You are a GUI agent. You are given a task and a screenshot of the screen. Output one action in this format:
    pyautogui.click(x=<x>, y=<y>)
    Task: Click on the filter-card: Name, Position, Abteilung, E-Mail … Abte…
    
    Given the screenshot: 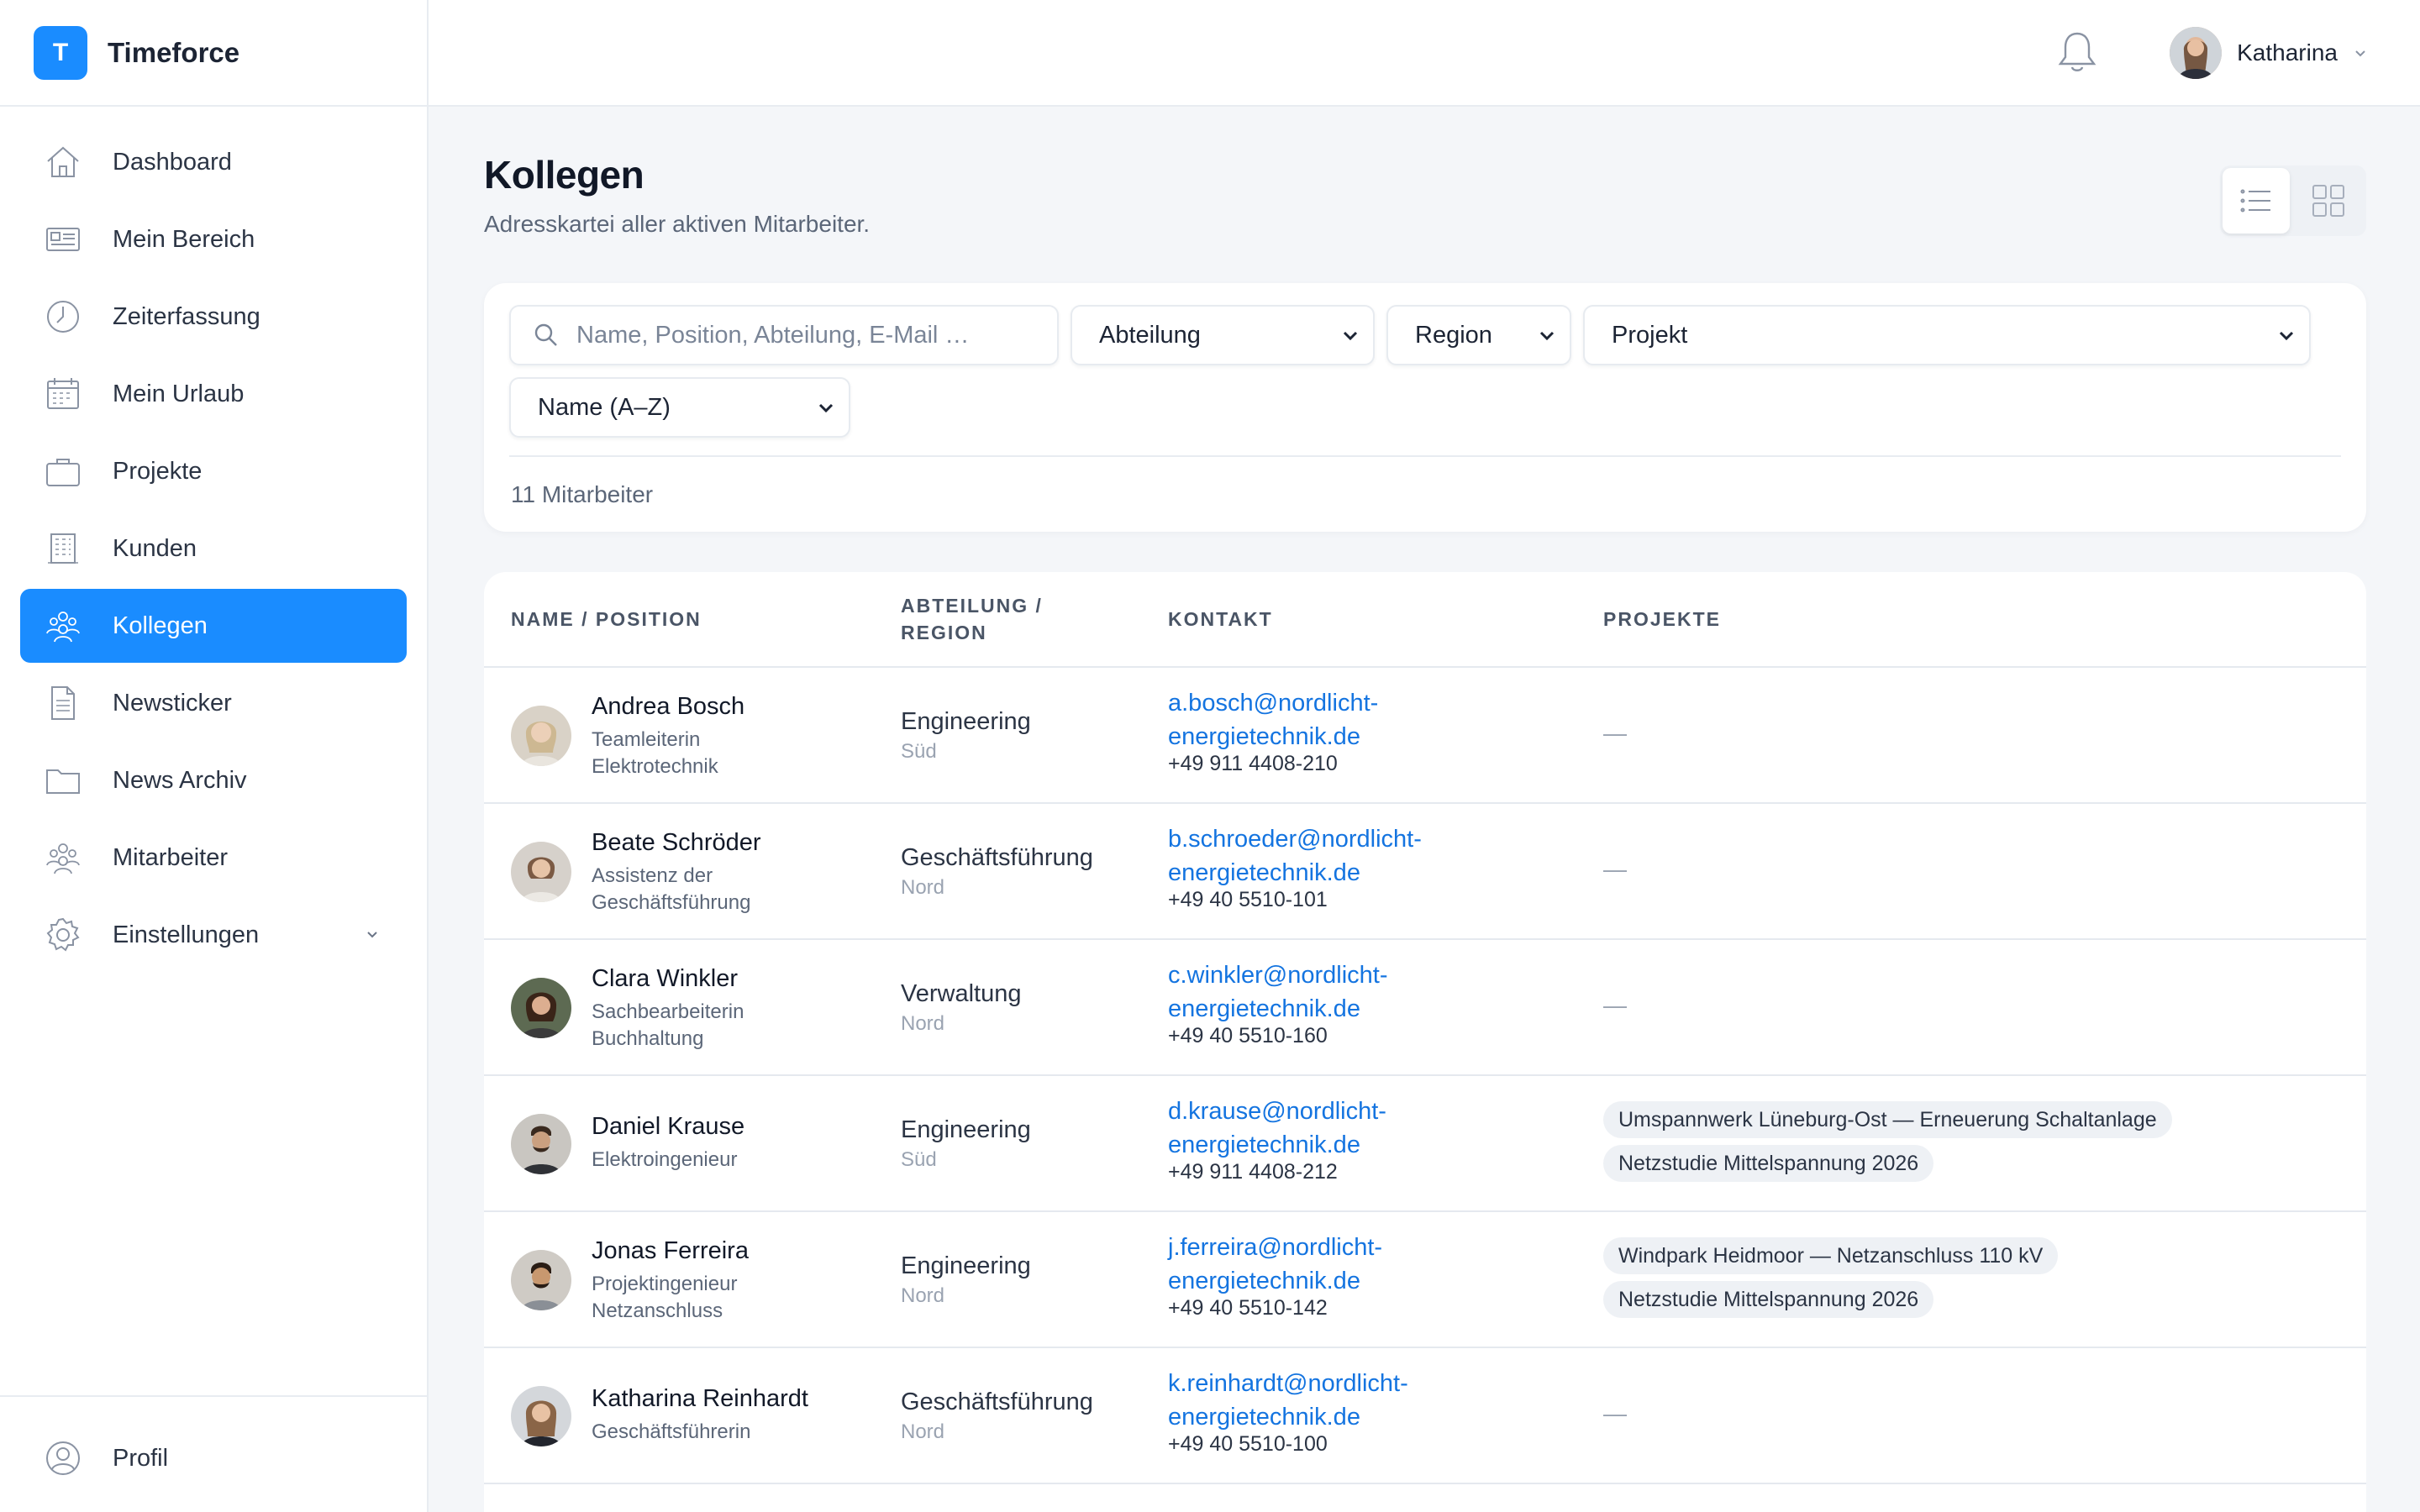 What is the action you would take?
    pyautogui.click(x=1425, y=407)
    